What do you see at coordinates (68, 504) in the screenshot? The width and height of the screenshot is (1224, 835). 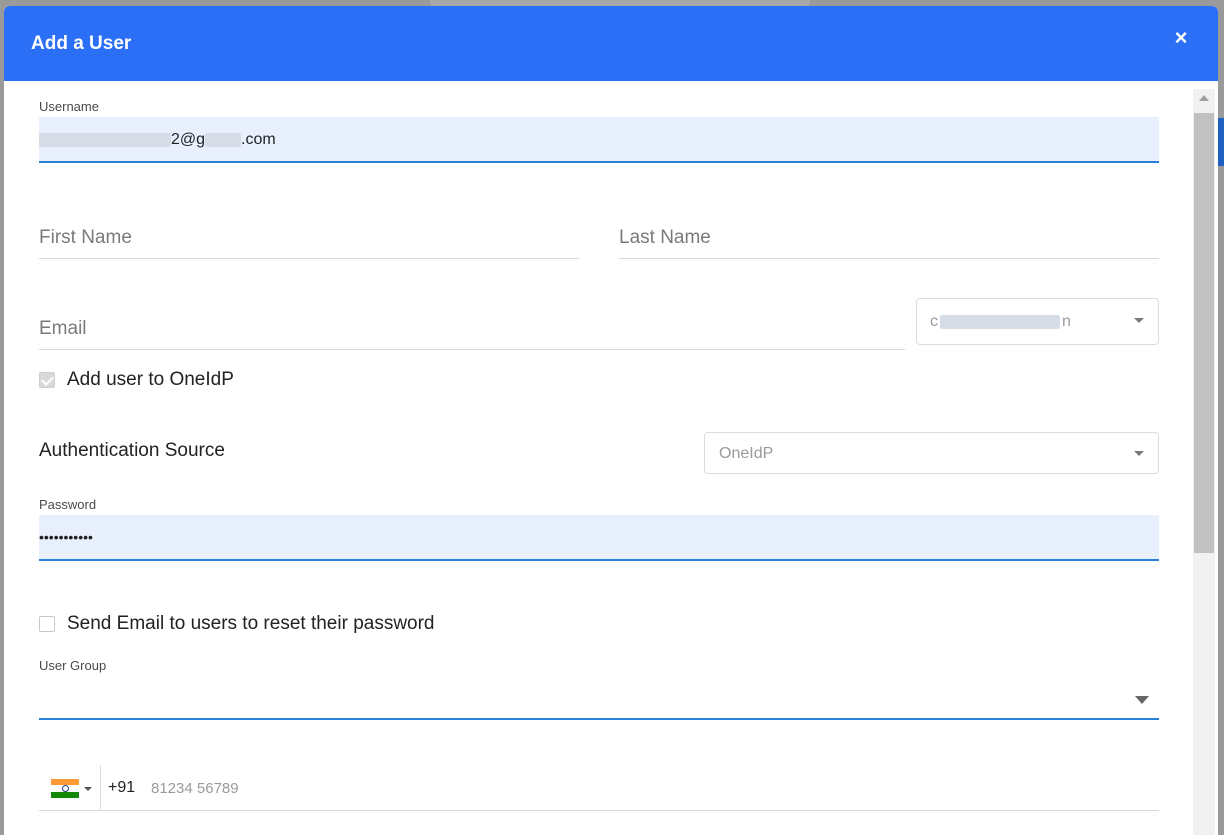 I see `password-label: Password` at bounding box center [68, 504].